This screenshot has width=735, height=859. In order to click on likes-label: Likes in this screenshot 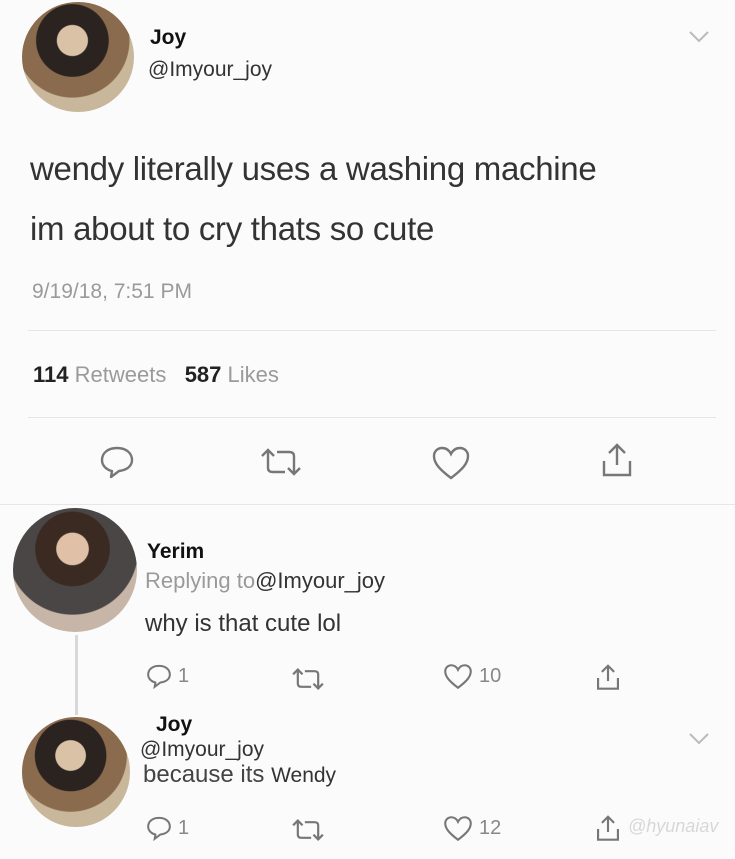, I will do `click(253, 374)`.